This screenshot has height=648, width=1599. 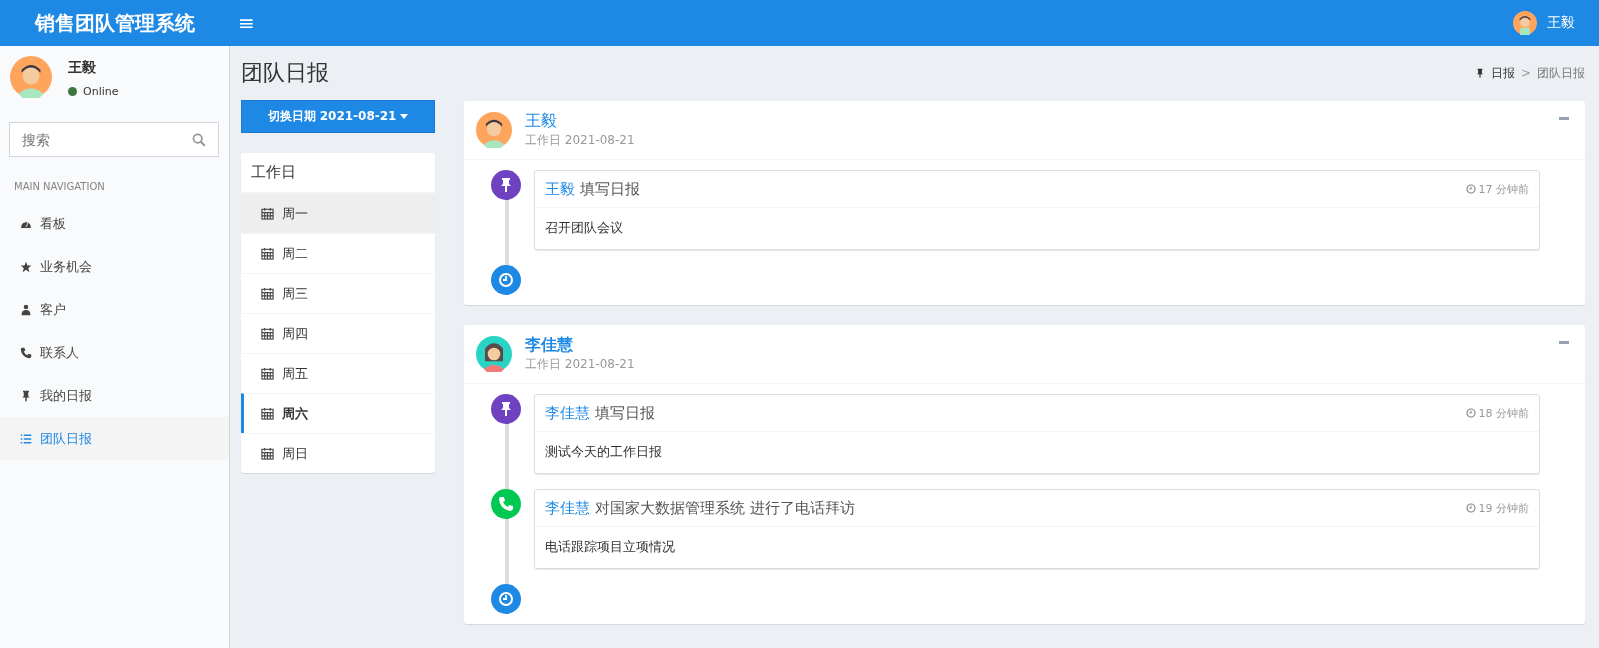 What do you see at coordinates (26, 352) in the screenshot?
I see `phone-icon` at bounding box center [26, 352].